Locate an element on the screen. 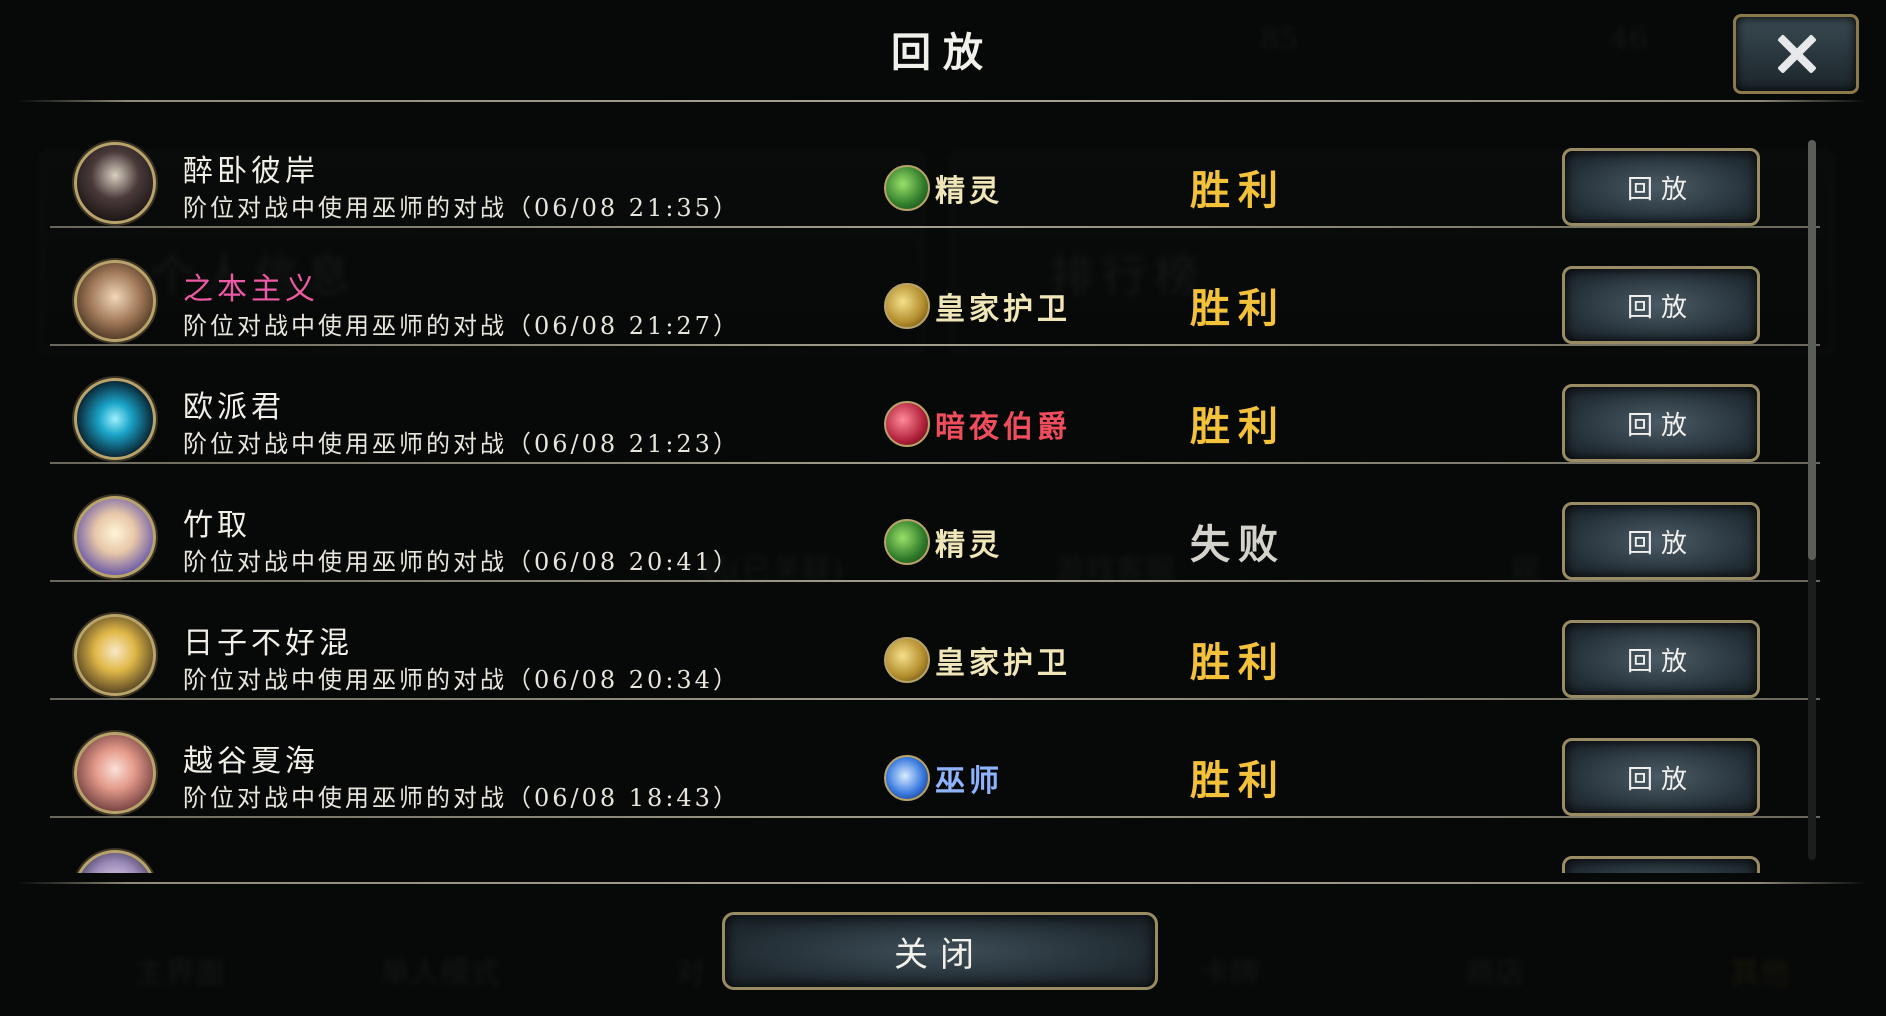 This screenshot has width=1886, height=1016. replay-row: 越谷夏海 阶位对战中使用巫师的对战（06/08 18:43） 巫师 胜利 回放 is located at coordinates (925, 759).